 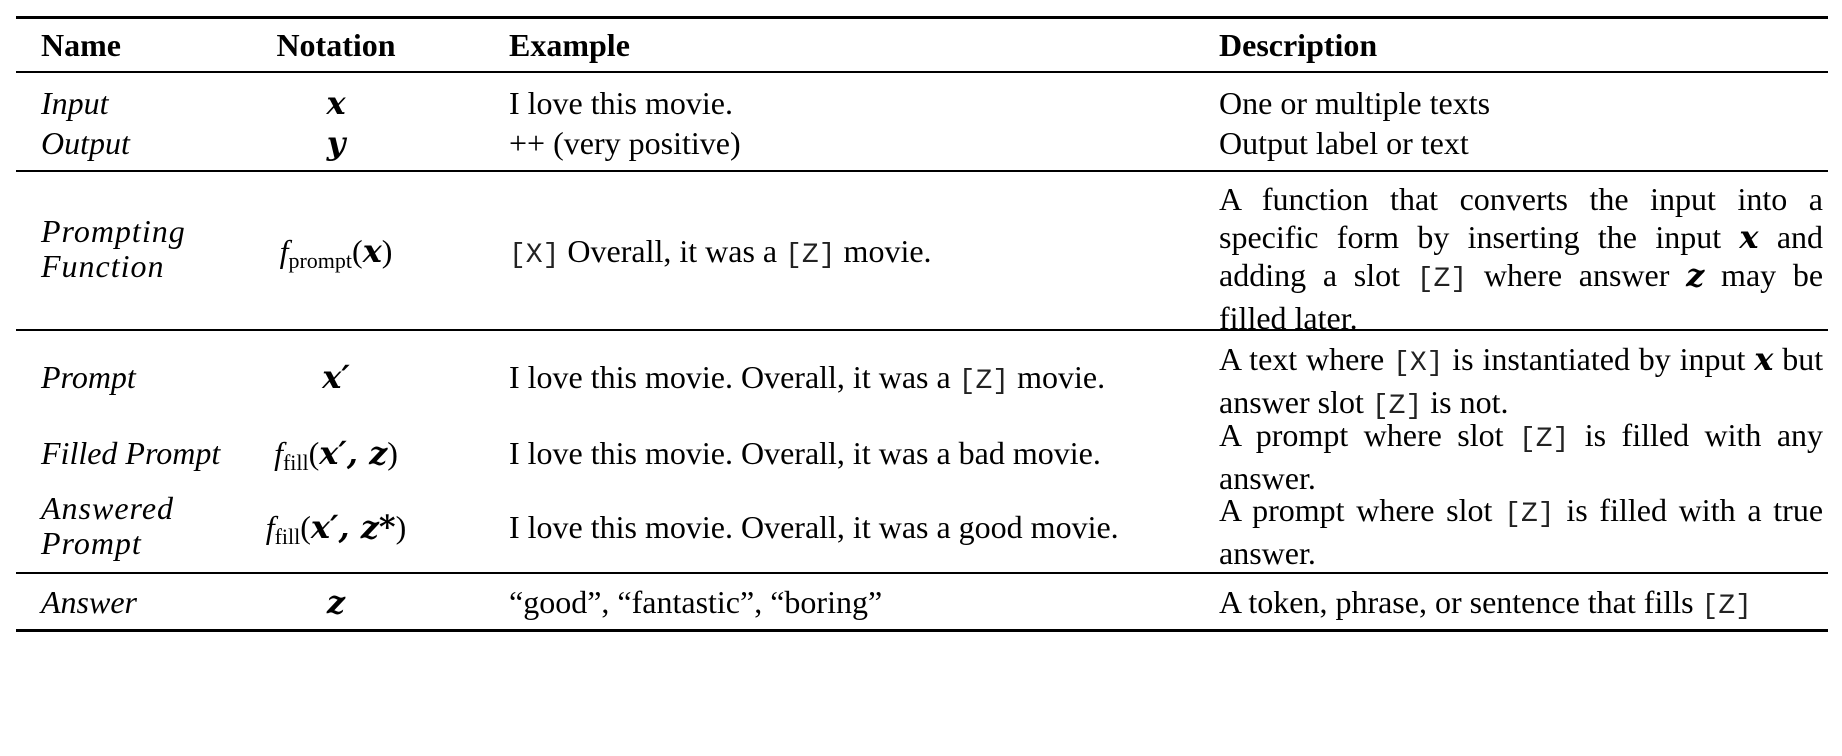 What do you see at coordinates (103, 266) in the screenshot?
I see `row-name-line2: Function` at bounding box center [103, 266].